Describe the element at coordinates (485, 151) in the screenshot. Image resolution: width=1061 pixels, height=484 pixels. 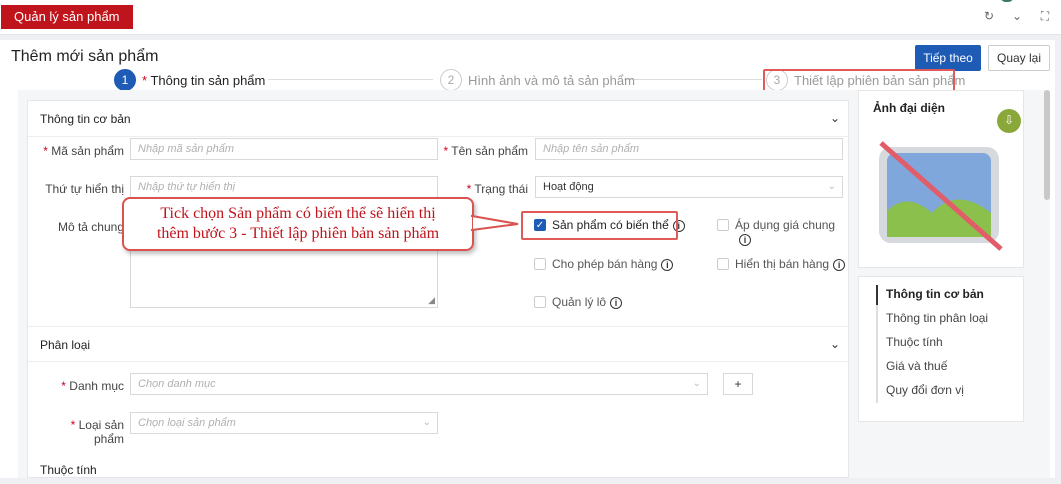
I see `name-label: * Tên sản phẩm` at that location.